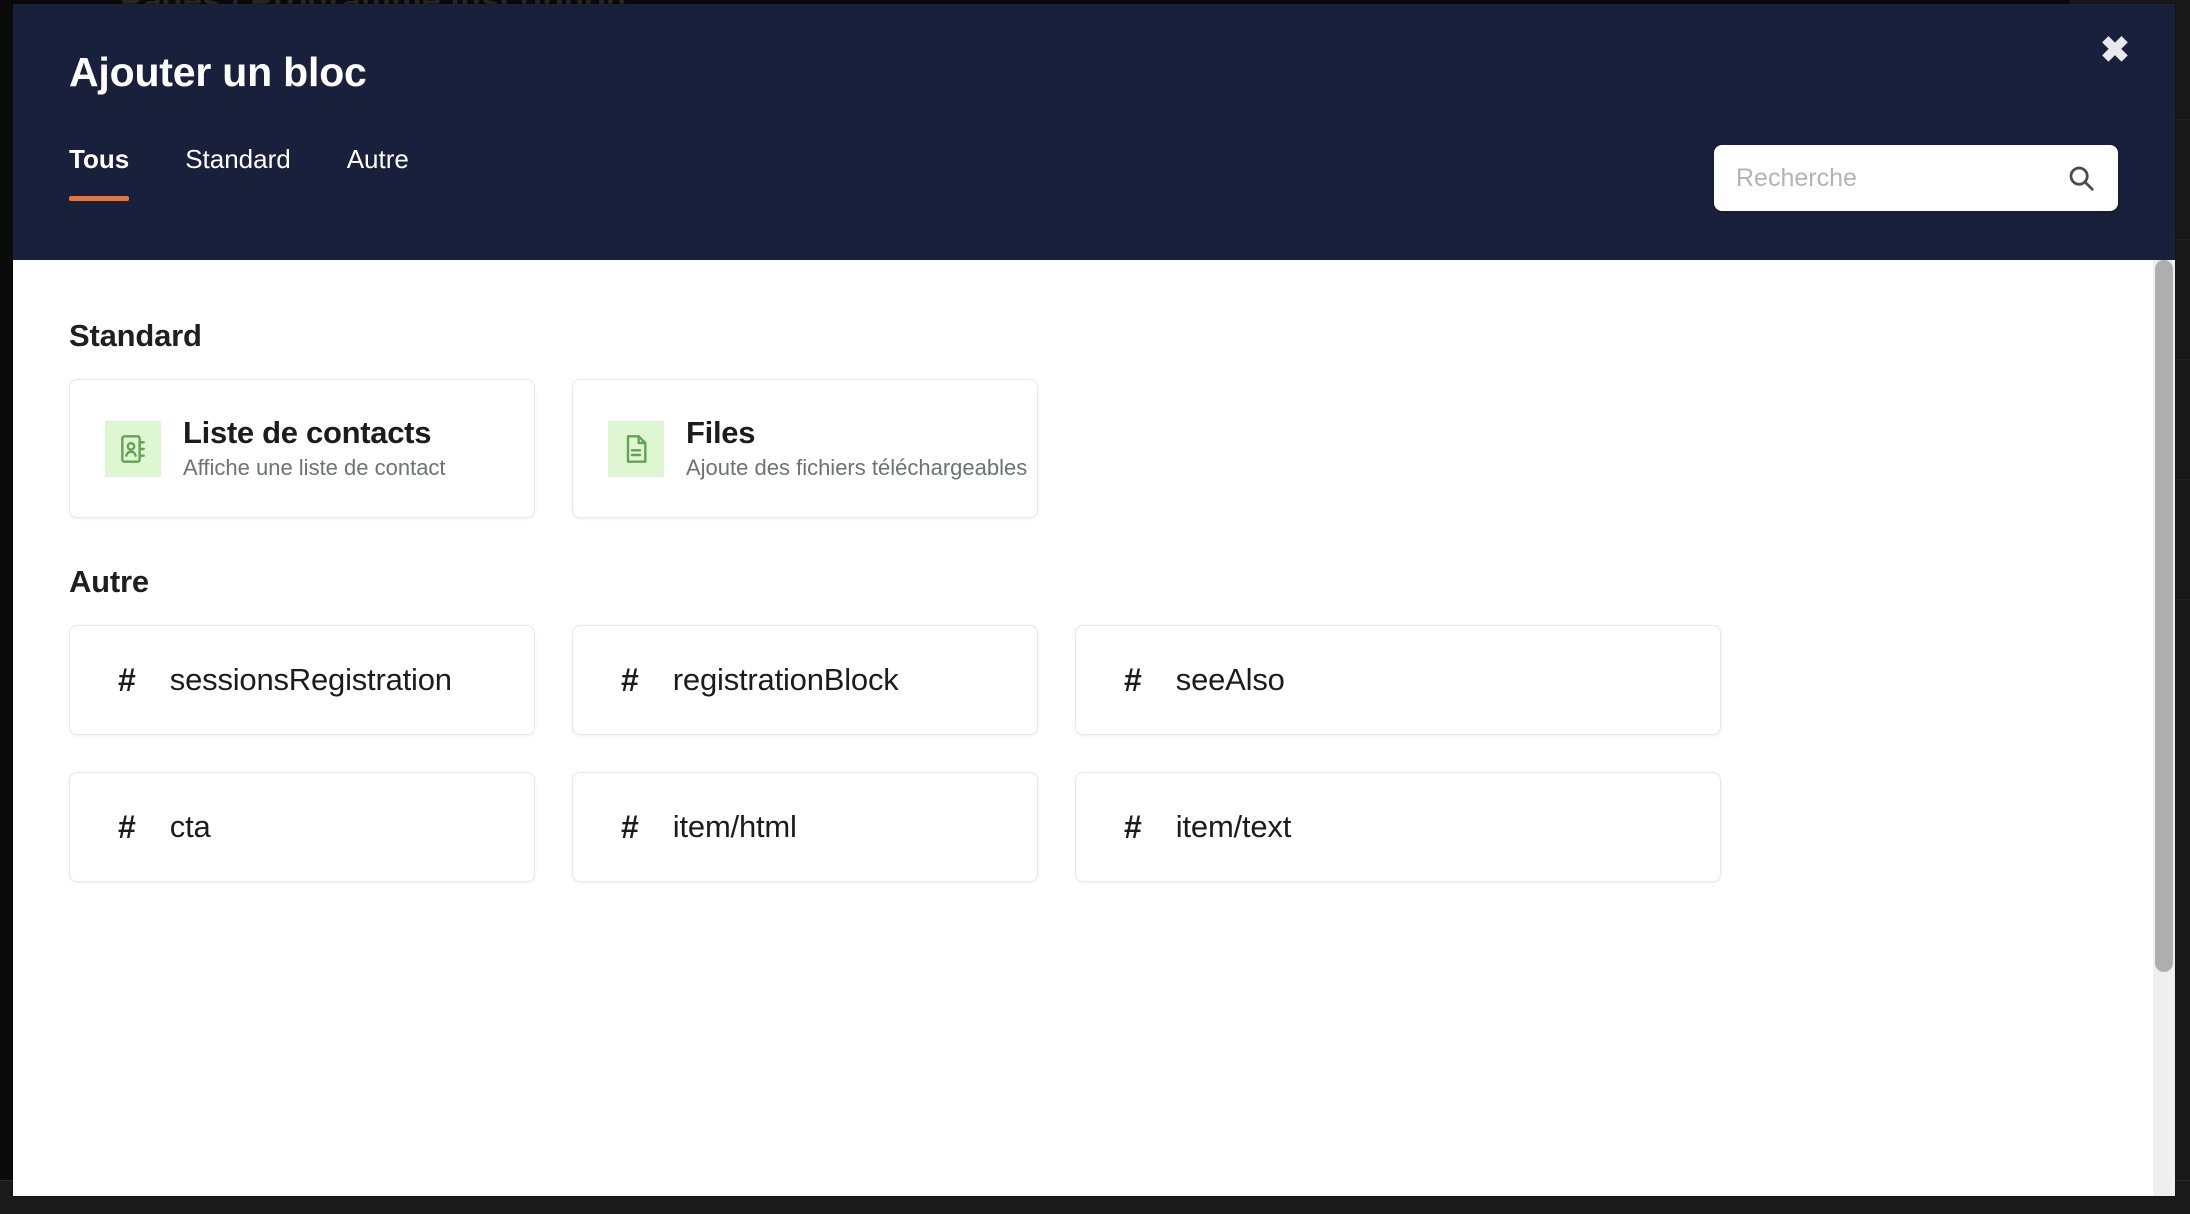 The image size is (2190, 1214). Describe the element at coordinates (307, 432) in the screenshot. I see `block-card-title: Liste de contacts` at that location.